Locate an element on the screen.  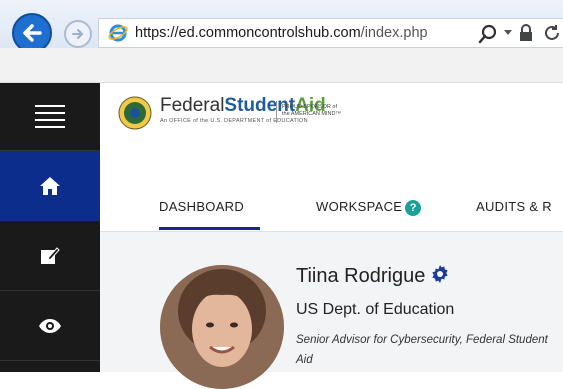
profile-name: Tiina Rodrigue is located at coordinates (373, 276).